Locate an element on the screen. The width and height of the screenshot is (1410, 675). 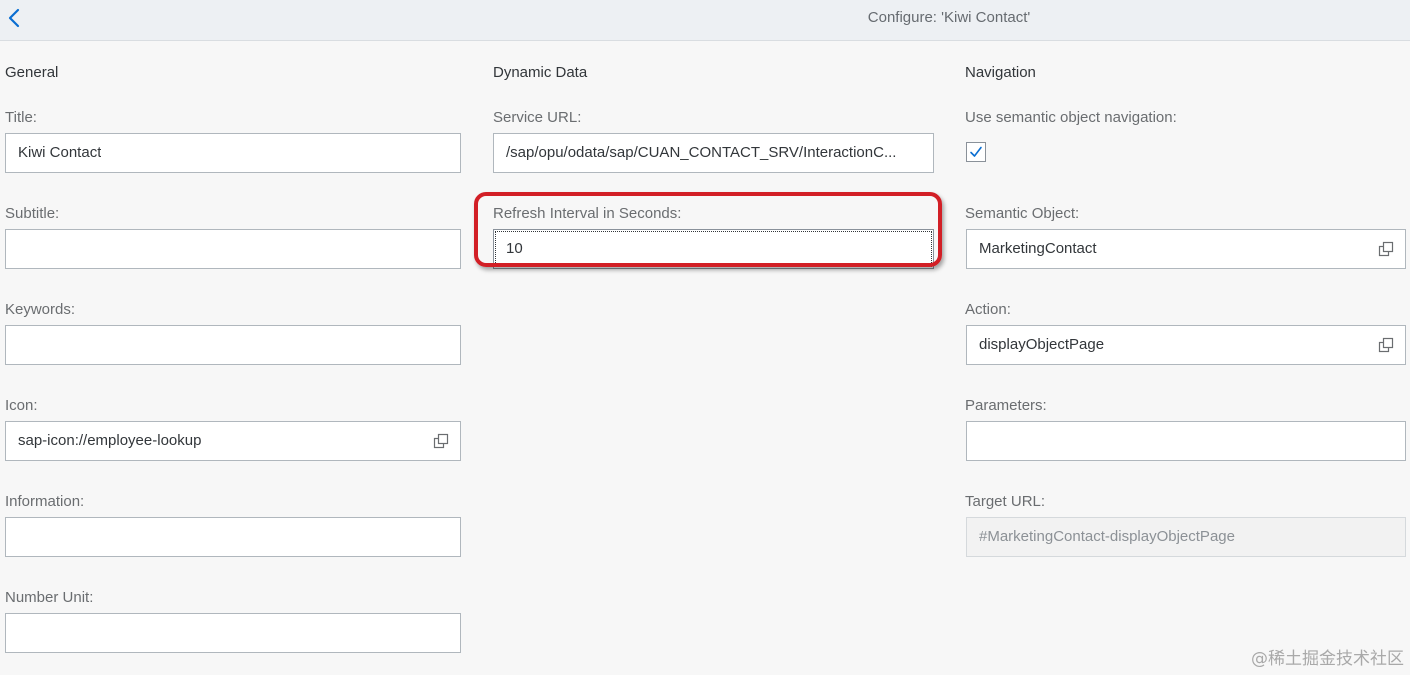
refresh-interval-input-value: 10 is located at coordinates (514, 248).